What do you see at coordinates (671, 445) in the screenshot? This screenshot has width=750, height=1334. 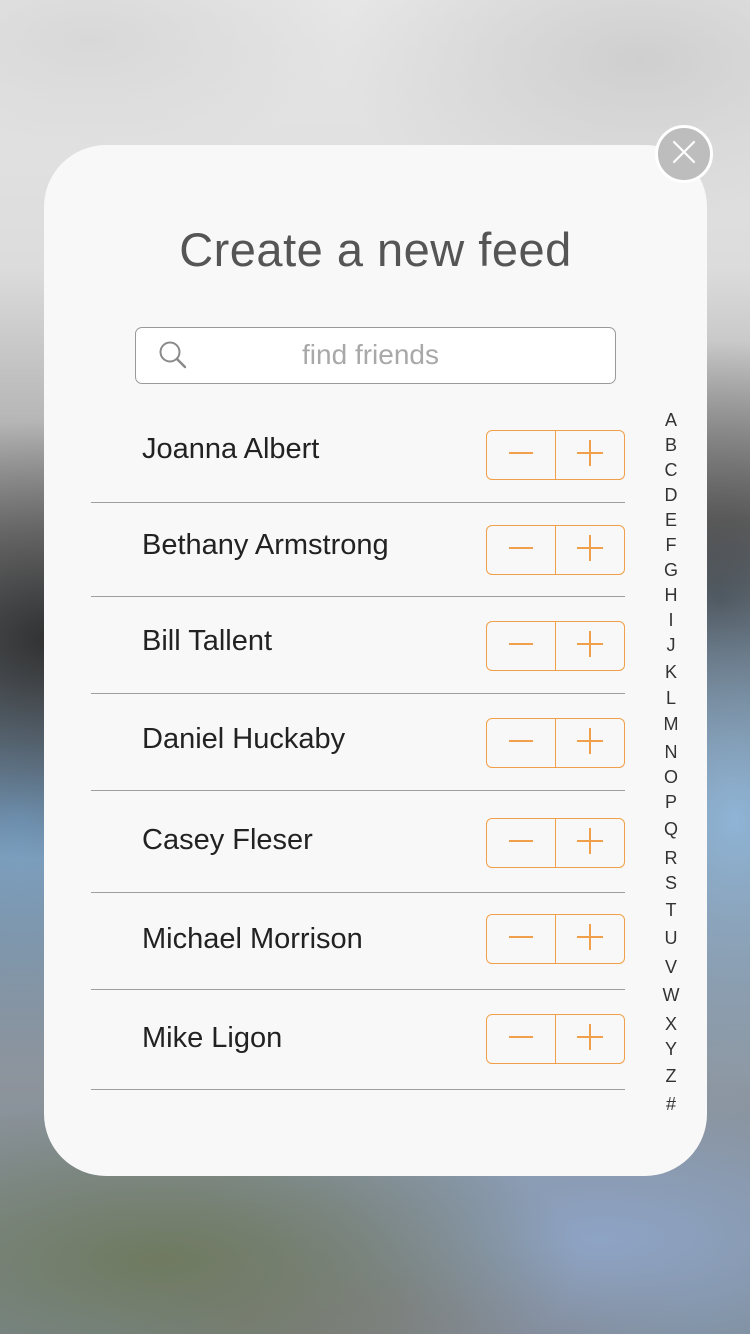 I see `index-letter: B` at bounding box center [671, 445].